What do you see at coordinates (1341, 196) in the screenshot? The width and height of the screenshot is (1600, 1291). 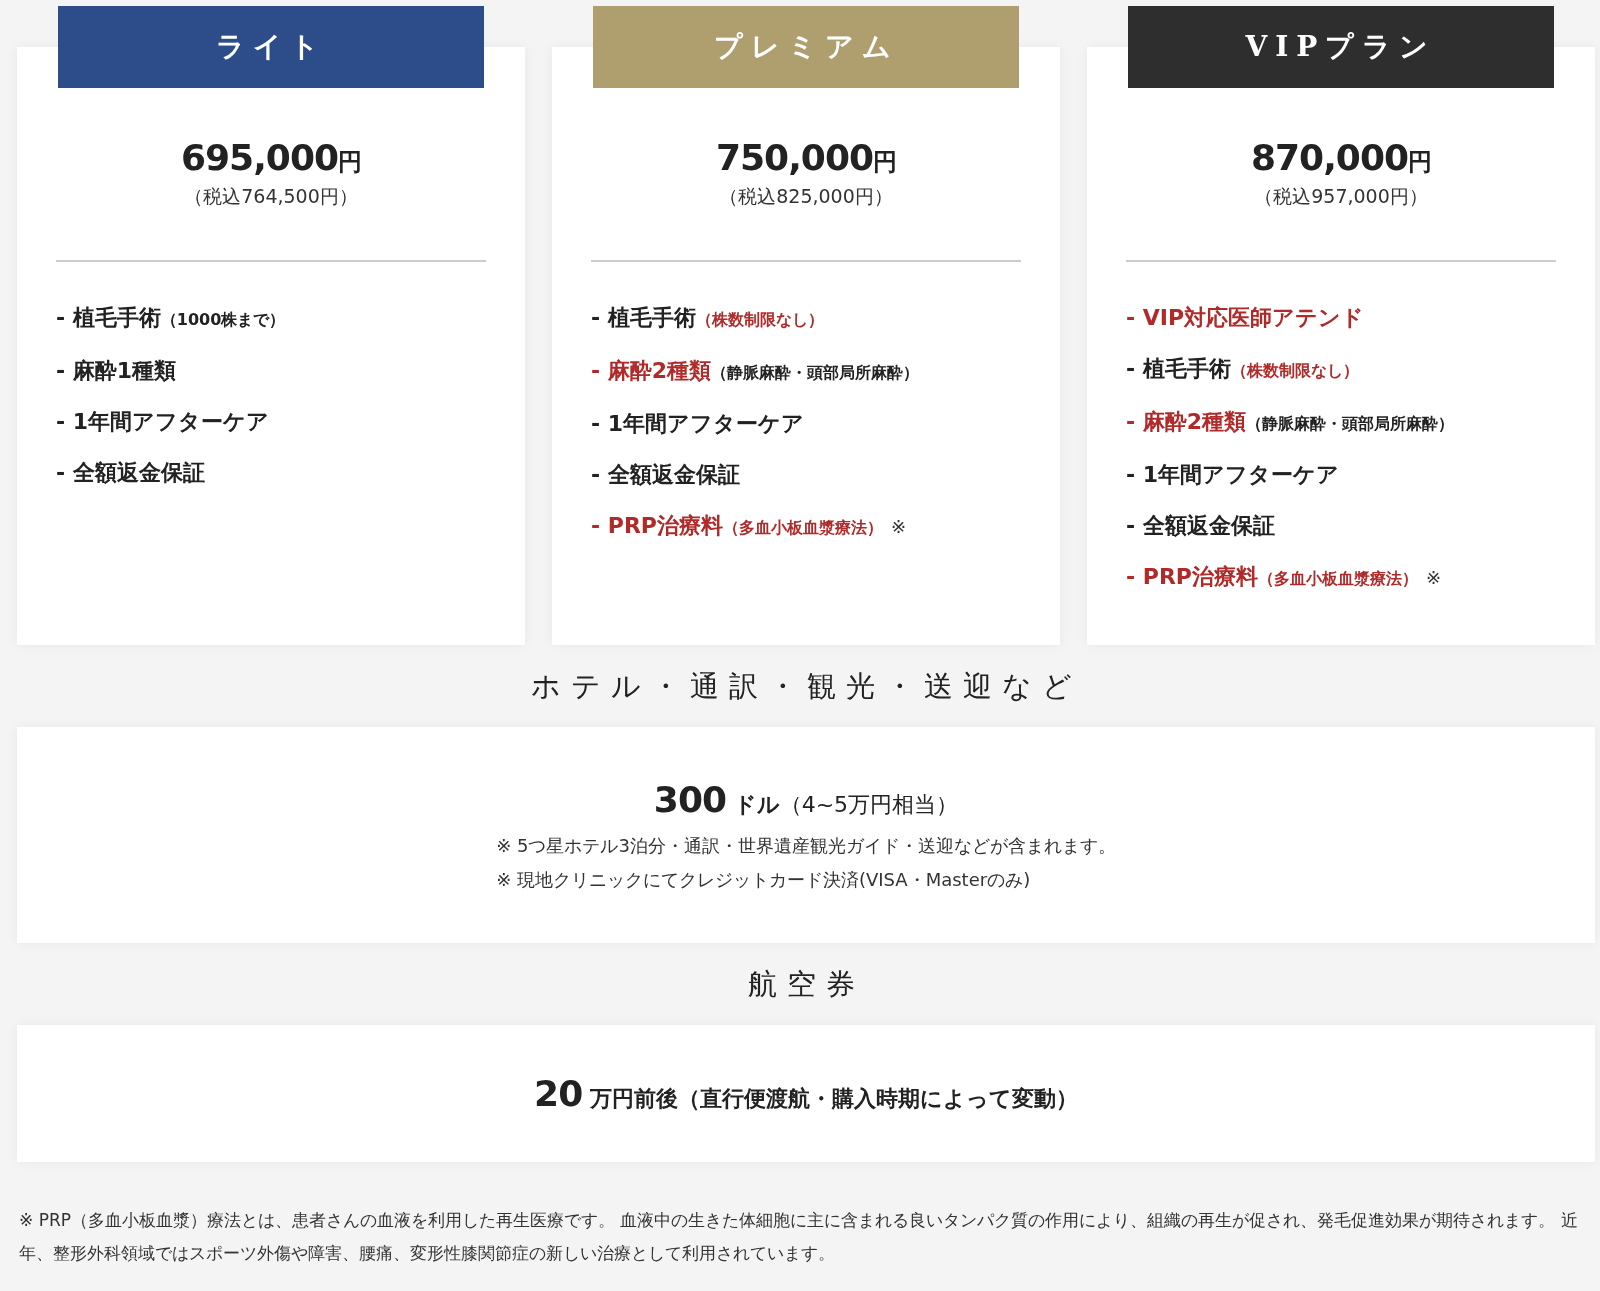 I see `tax-included-price: （税込957,000円）` at bounding box center [1341, 196].